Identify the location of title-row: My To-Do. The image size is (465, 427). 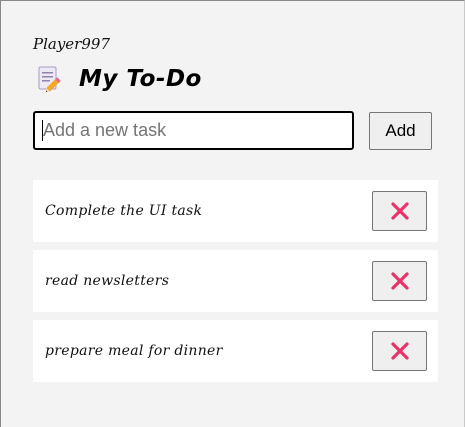
(119, 79).